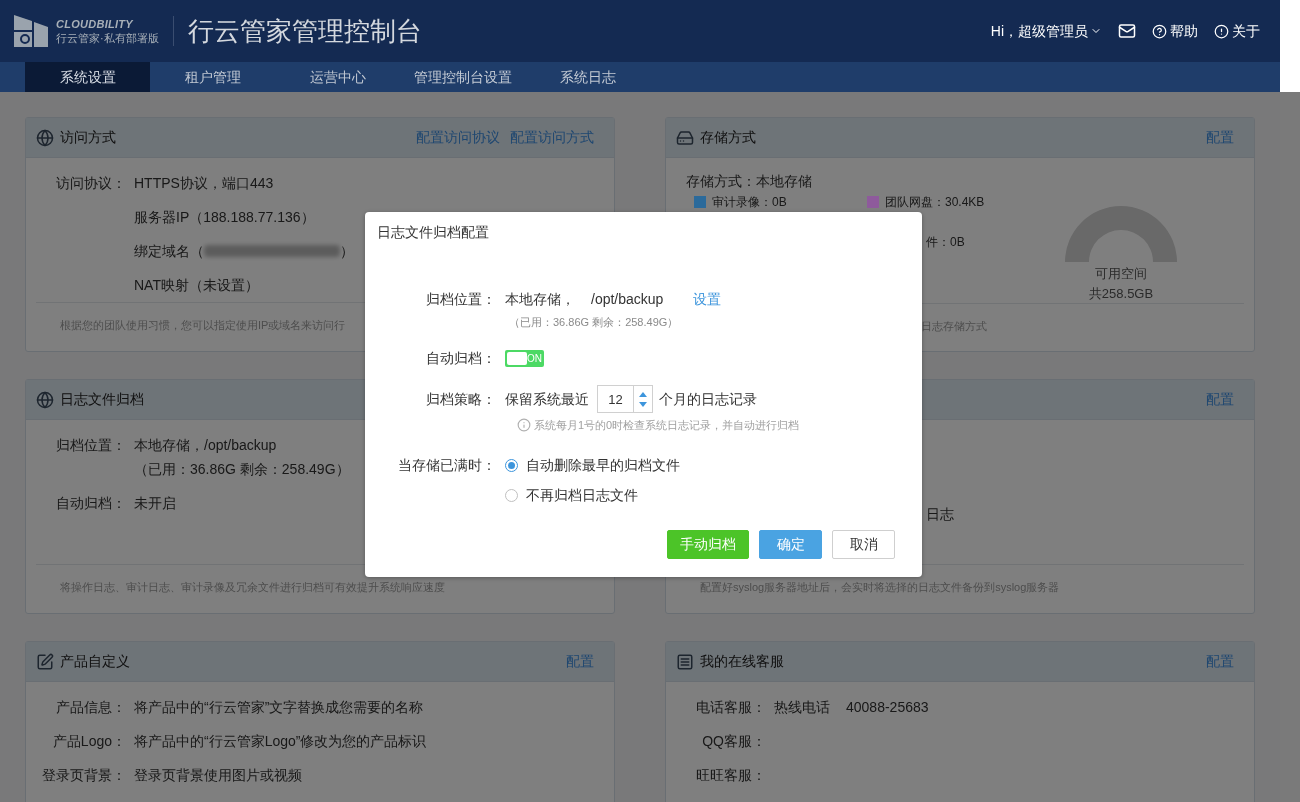 The image size is (1300, 802). Describe the element at coordinates (643, 404) in the screenshot. I see `down-caret-icon` at that location.